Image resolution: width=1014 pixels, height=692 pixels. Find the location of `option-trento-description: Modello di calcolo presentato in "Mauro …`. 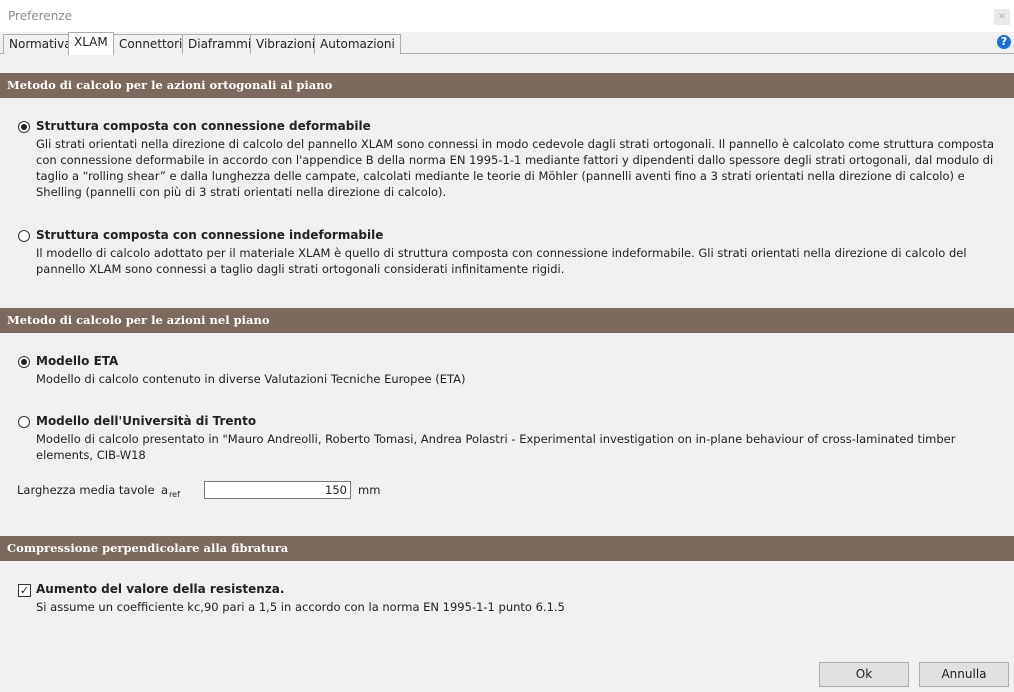

option-trento-description: Modello di calcolo presentato in "Mauro … is located at coordinates (496, 447).